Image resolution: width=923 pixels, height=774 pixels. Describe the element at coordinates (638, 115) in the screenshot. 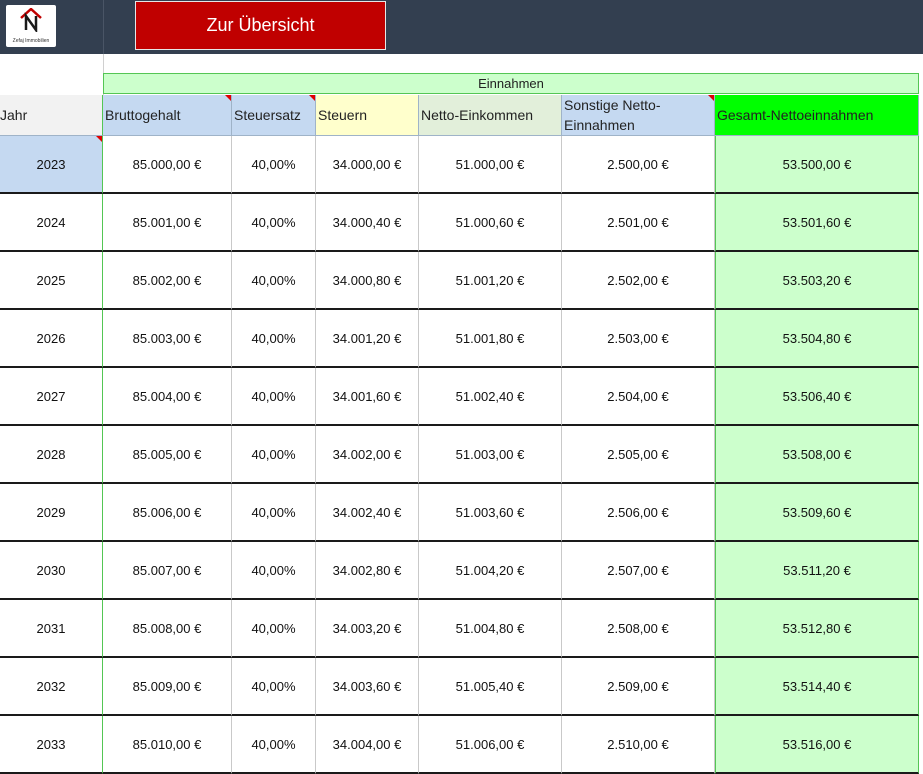

I see `column-header-sonst: Sonstige Netto-Einnahmen` at that location.